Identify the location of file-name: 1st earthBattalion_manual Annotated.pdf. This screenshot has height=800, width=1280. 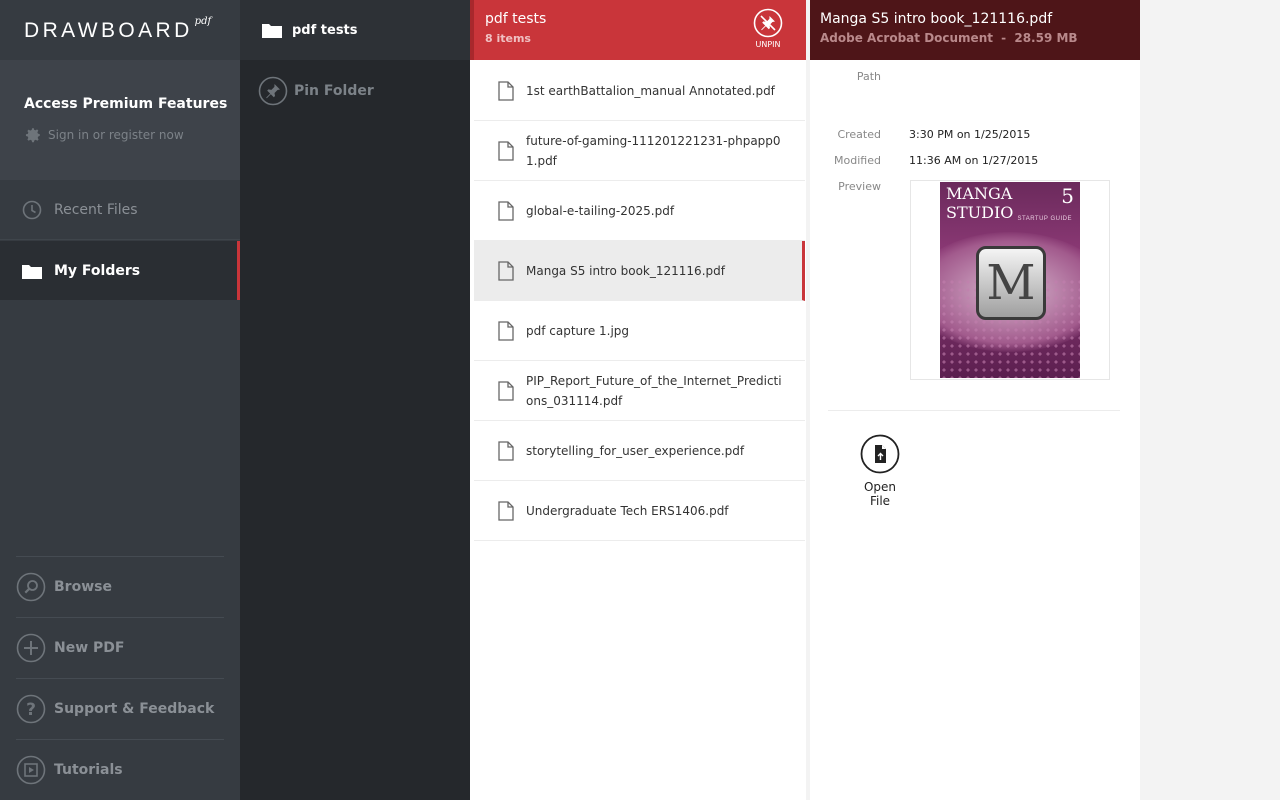
(650, 90).